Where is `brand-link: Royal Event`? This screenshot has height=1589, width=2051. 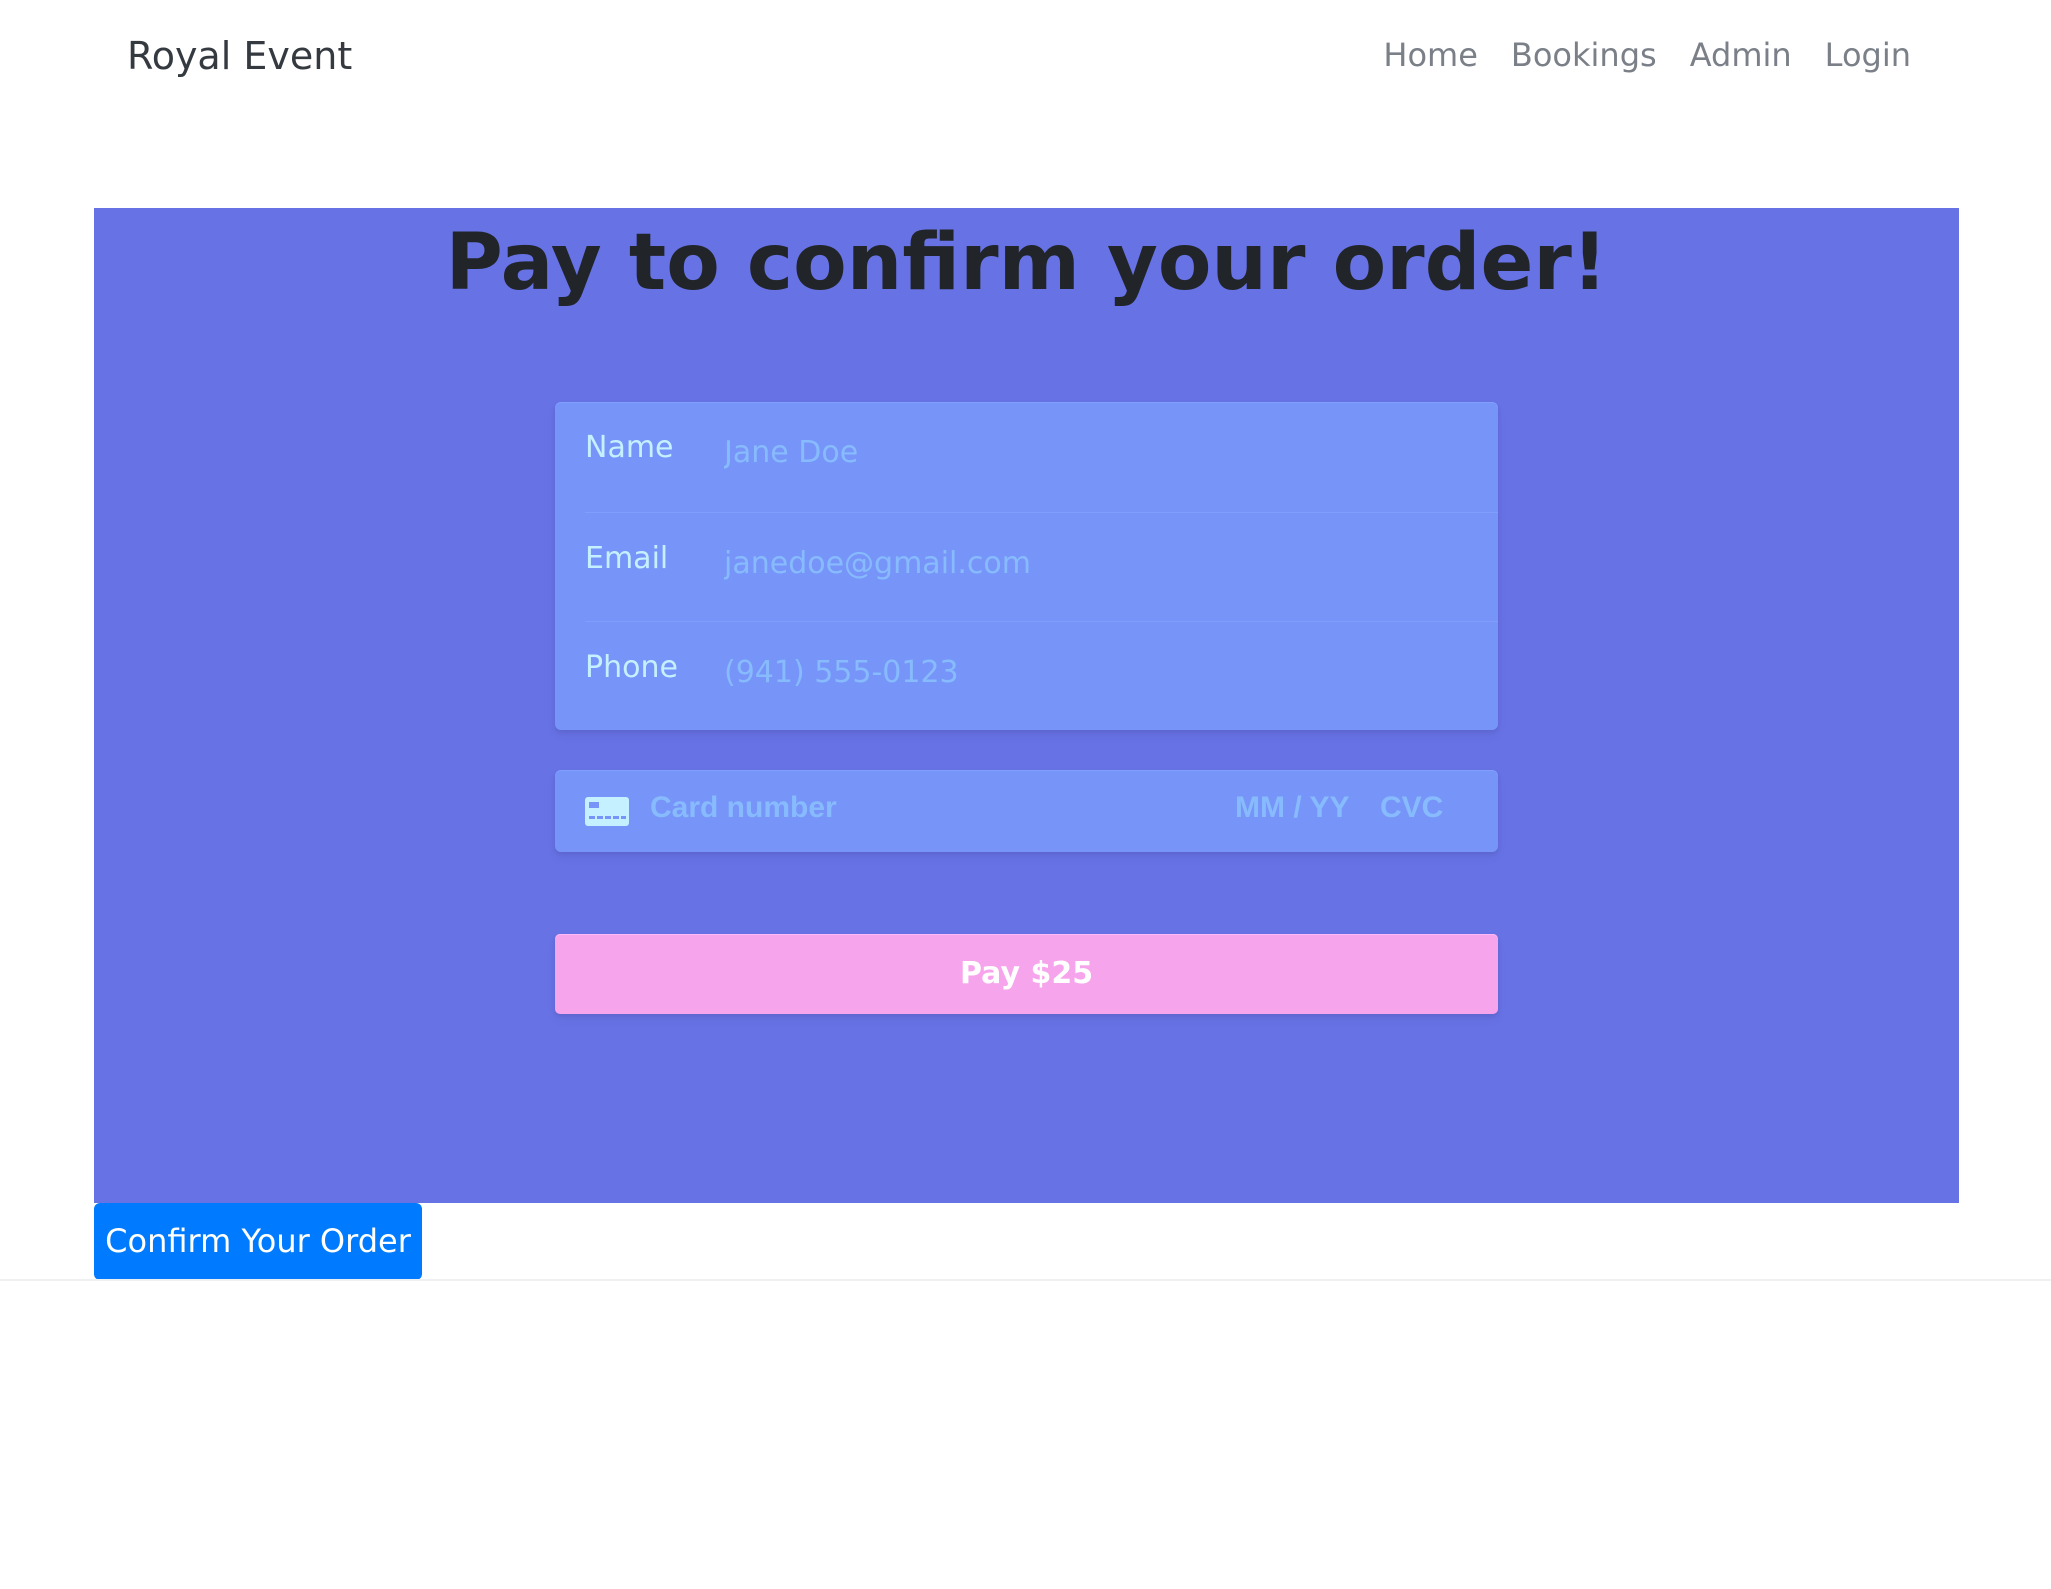 brand-link: Royal Event is located at coordinates (239, 56).